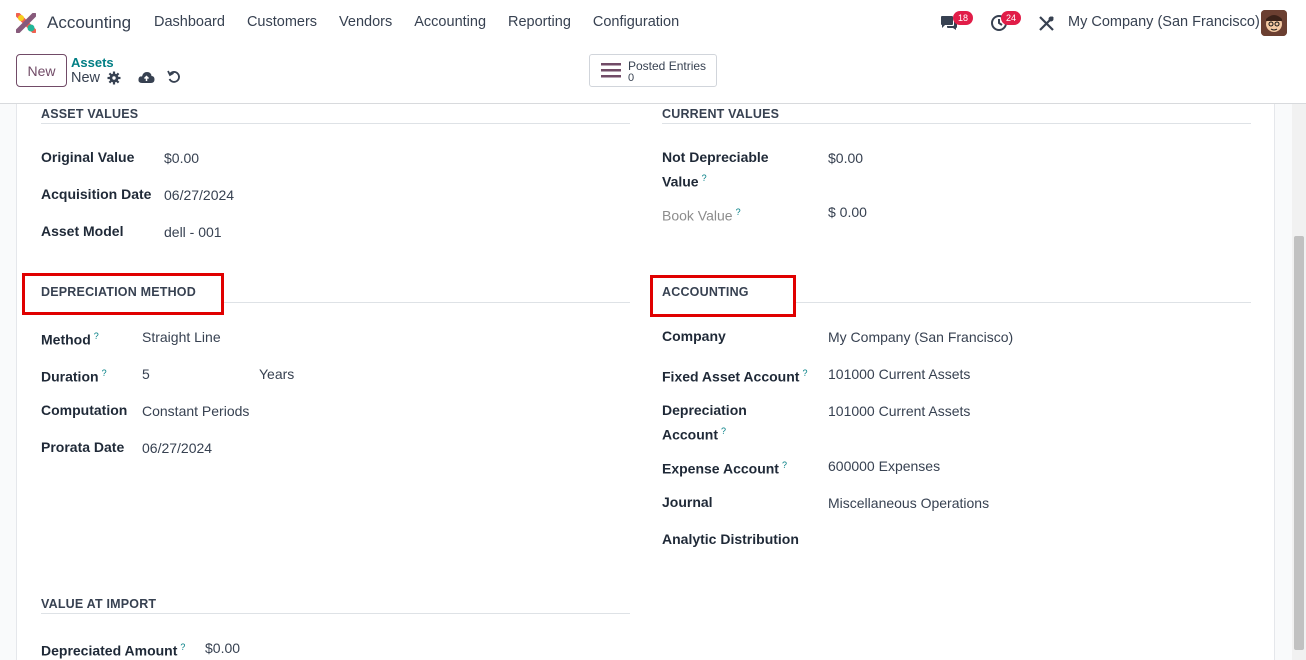  Describe the element at coordinates (90, 114) in the screenshot. I see `asset-values-title: ASSET VALUES` at that location.